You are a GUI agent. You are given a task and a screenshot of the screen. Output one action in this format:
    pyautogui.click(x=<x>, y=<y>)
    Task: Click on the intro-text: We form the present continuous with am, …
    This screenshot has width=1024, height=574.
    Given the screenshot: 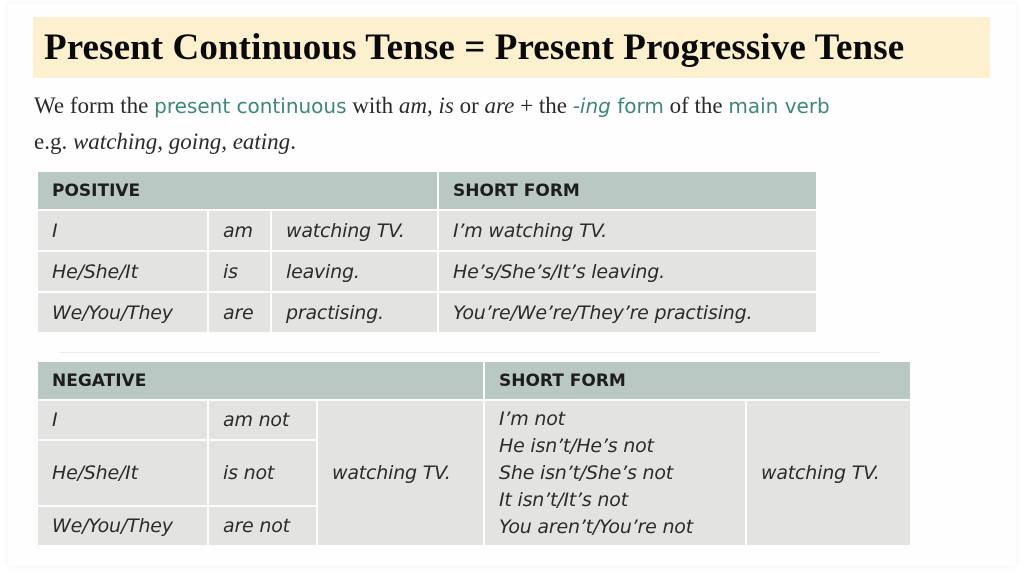 What is the action you would take?
    pyautogui.click(x=524, y=123)
    